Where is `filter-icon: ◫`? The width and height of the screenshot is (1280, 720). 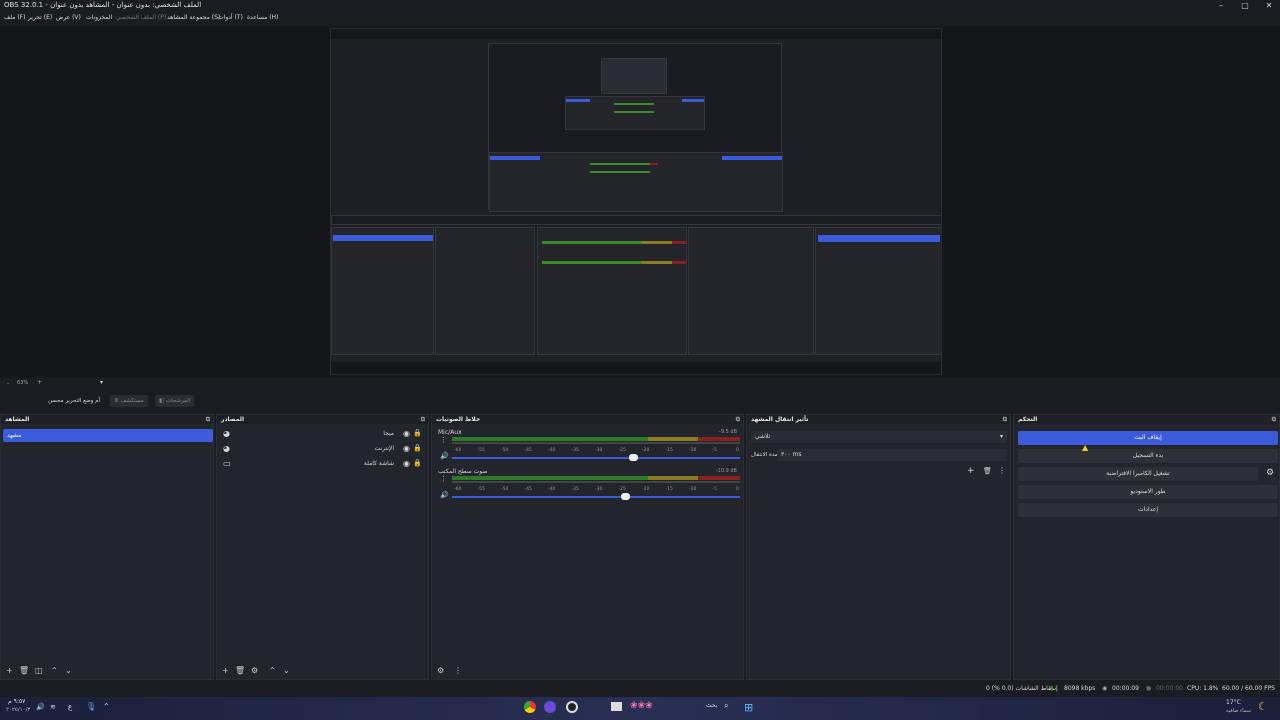 filter-icon: ◫ is located at coordinates (39, 670).